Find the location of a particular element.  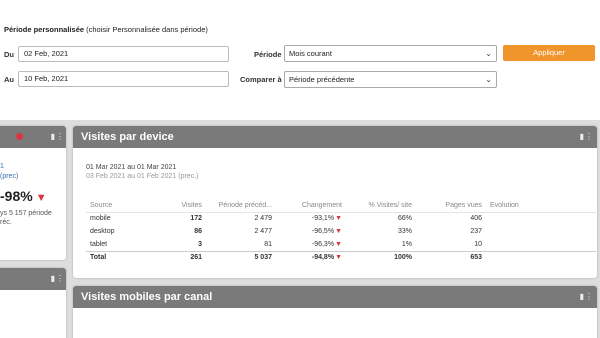

total-change-text: -94,8% is located at coordinates (323, 258).